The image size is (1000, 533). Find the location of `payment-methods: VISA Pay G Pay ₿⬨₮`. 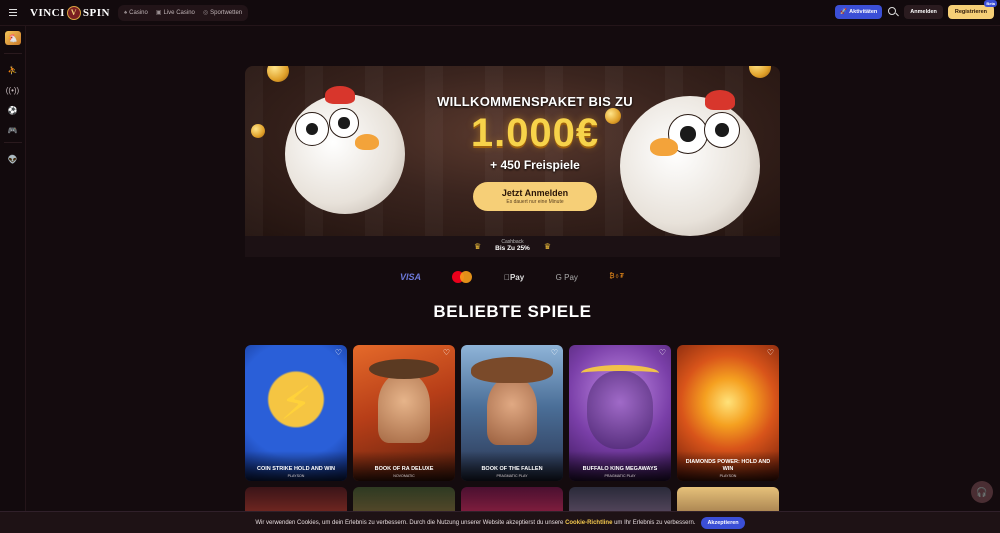

payment-methods: VISA Pay G Pay ₿⬨₮ is located at coordinates (512, 277).